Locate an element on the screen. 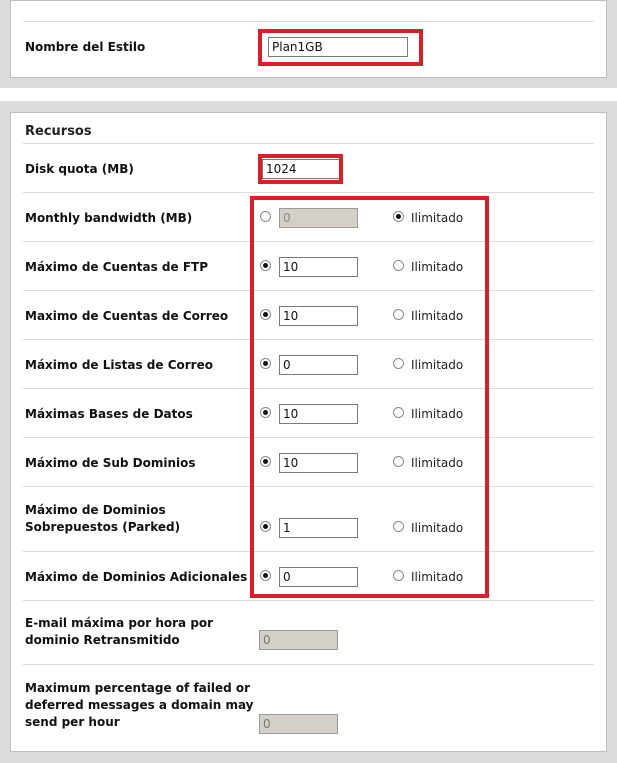 The height and width of the screenshot is (763, 617). subdomains-label: Máximo de Sub Dominios is located at coordinates (110, 463).